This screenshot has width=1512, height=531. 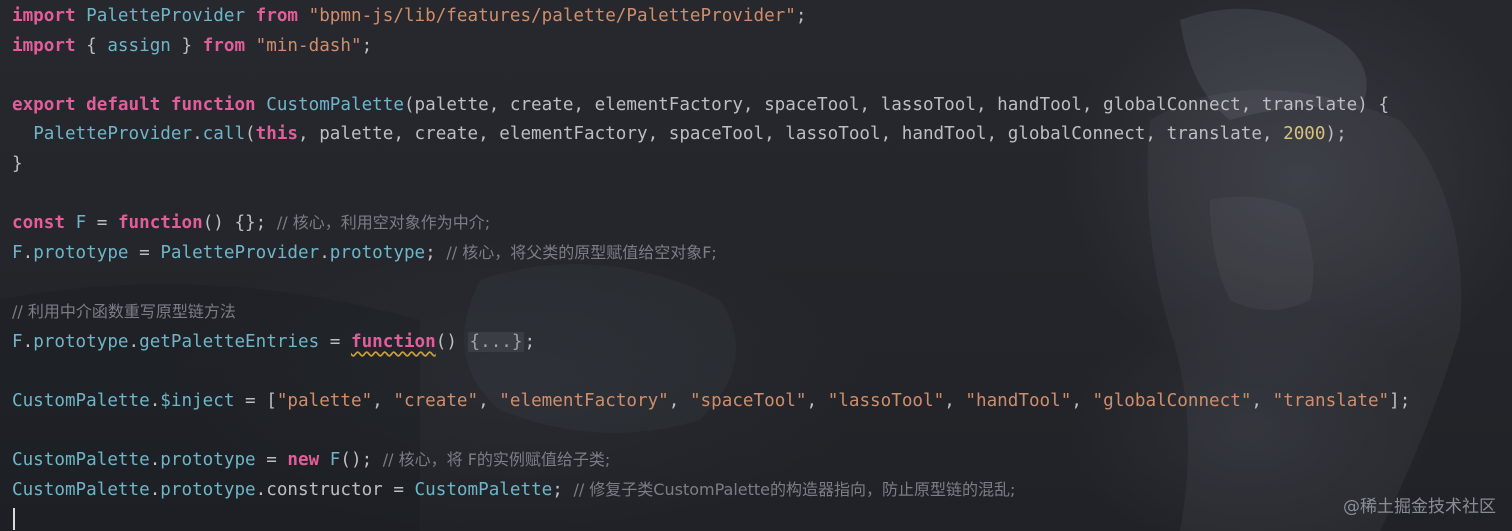 I want to click on code-token: constructor, so click(x=324, y=489).